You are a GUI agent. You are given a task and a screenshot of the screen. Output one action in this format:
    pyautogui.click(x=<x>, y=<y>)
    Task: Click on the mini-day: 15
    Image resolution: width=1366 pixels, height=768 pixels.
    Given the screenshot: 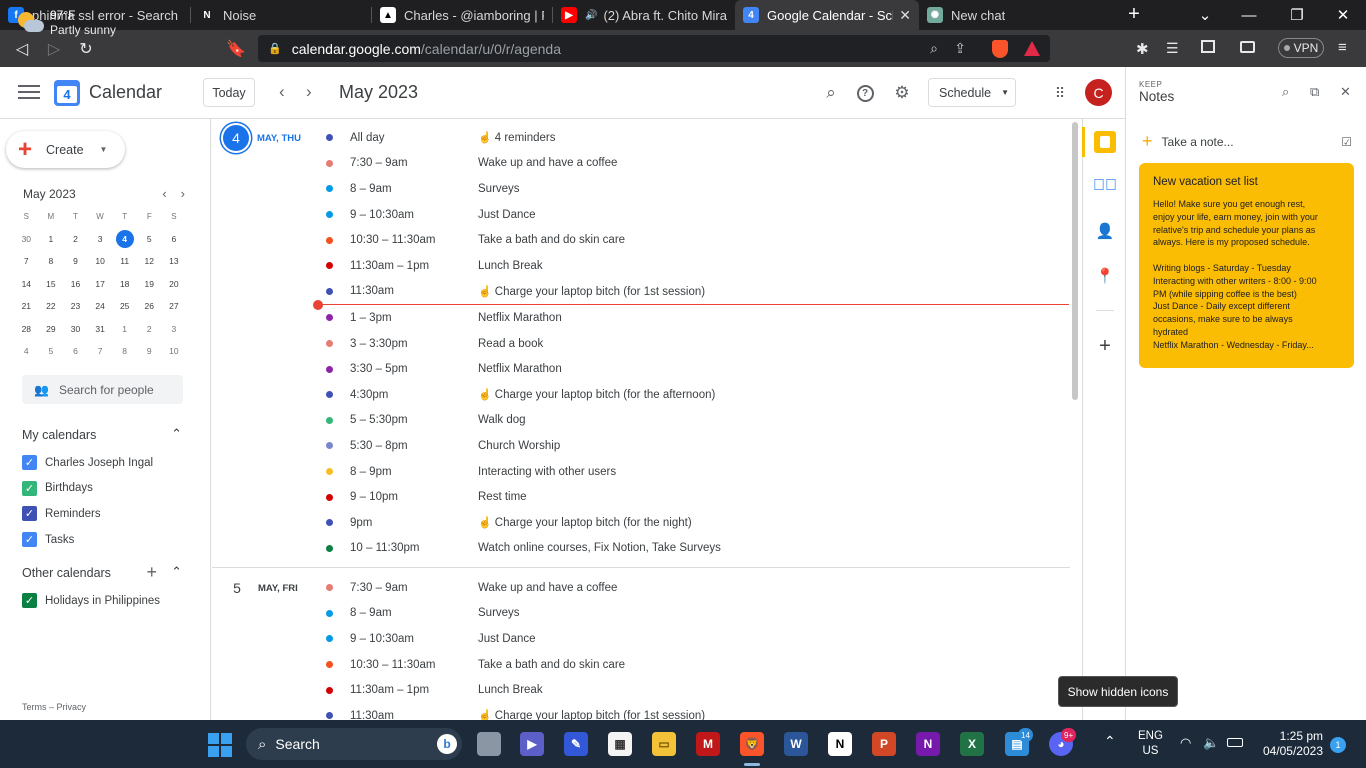 What is the action you would take?
    pyautogui.click(x=51, y=284)
    